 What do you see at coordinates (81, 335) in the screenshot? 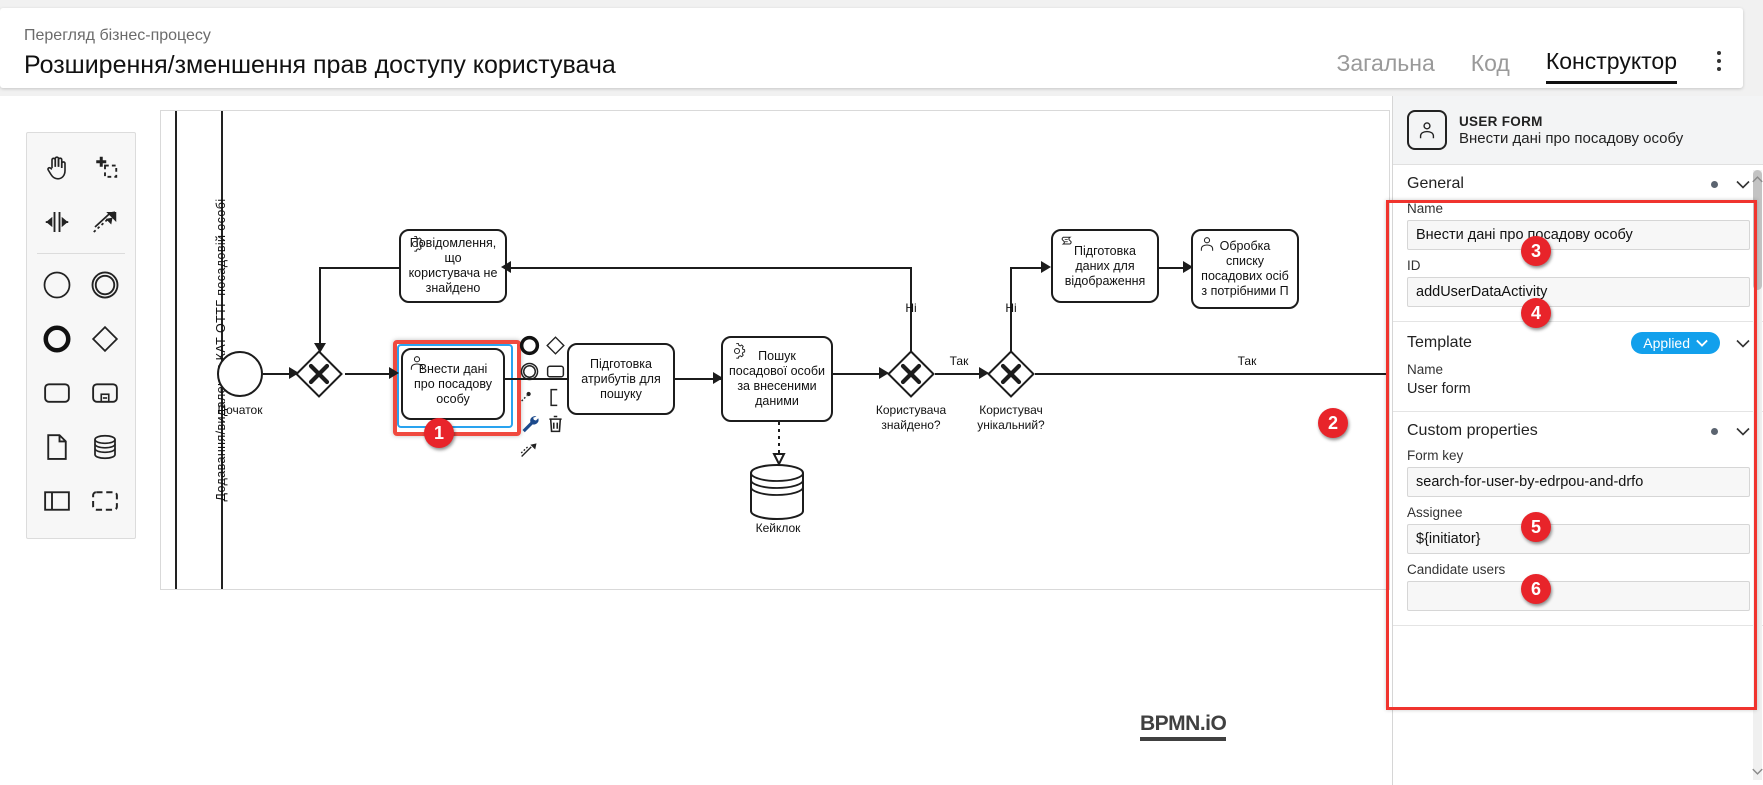
I see `bpmn-palette` at bounding box center [81, 335].